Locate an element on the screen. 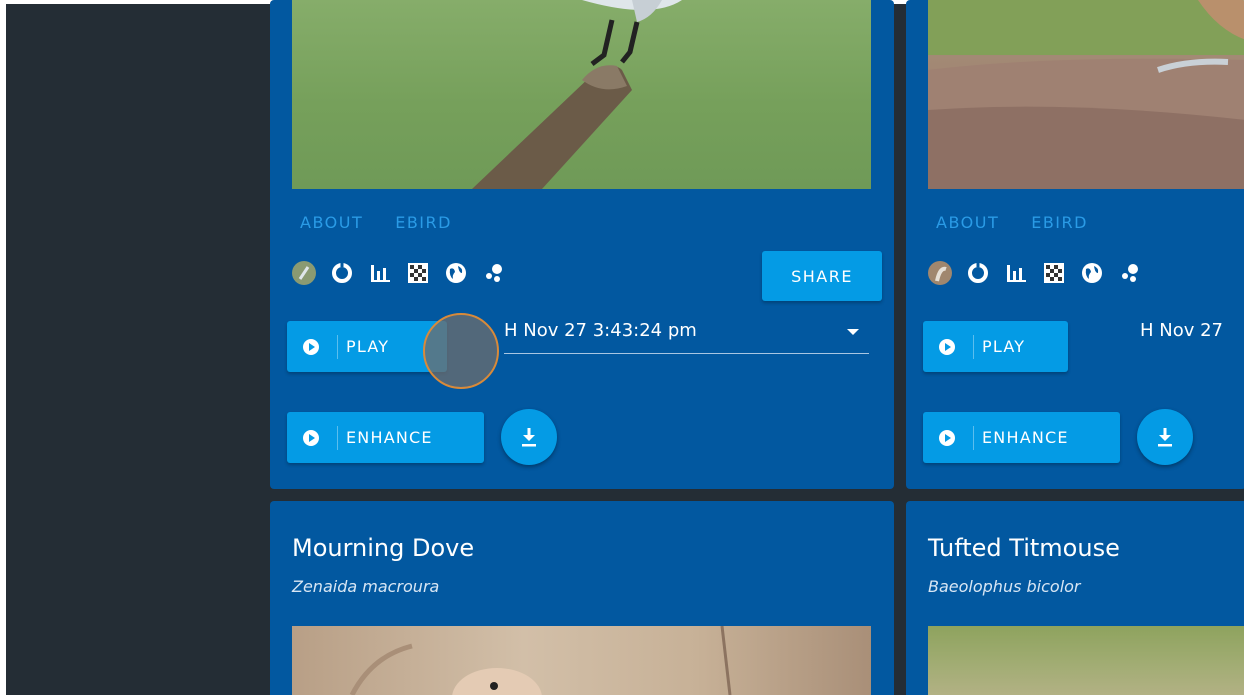 Image resolution: width=1244 pixels, height=695 pixels. bird-photo-1-drawing is located at coordinates (577, 94).